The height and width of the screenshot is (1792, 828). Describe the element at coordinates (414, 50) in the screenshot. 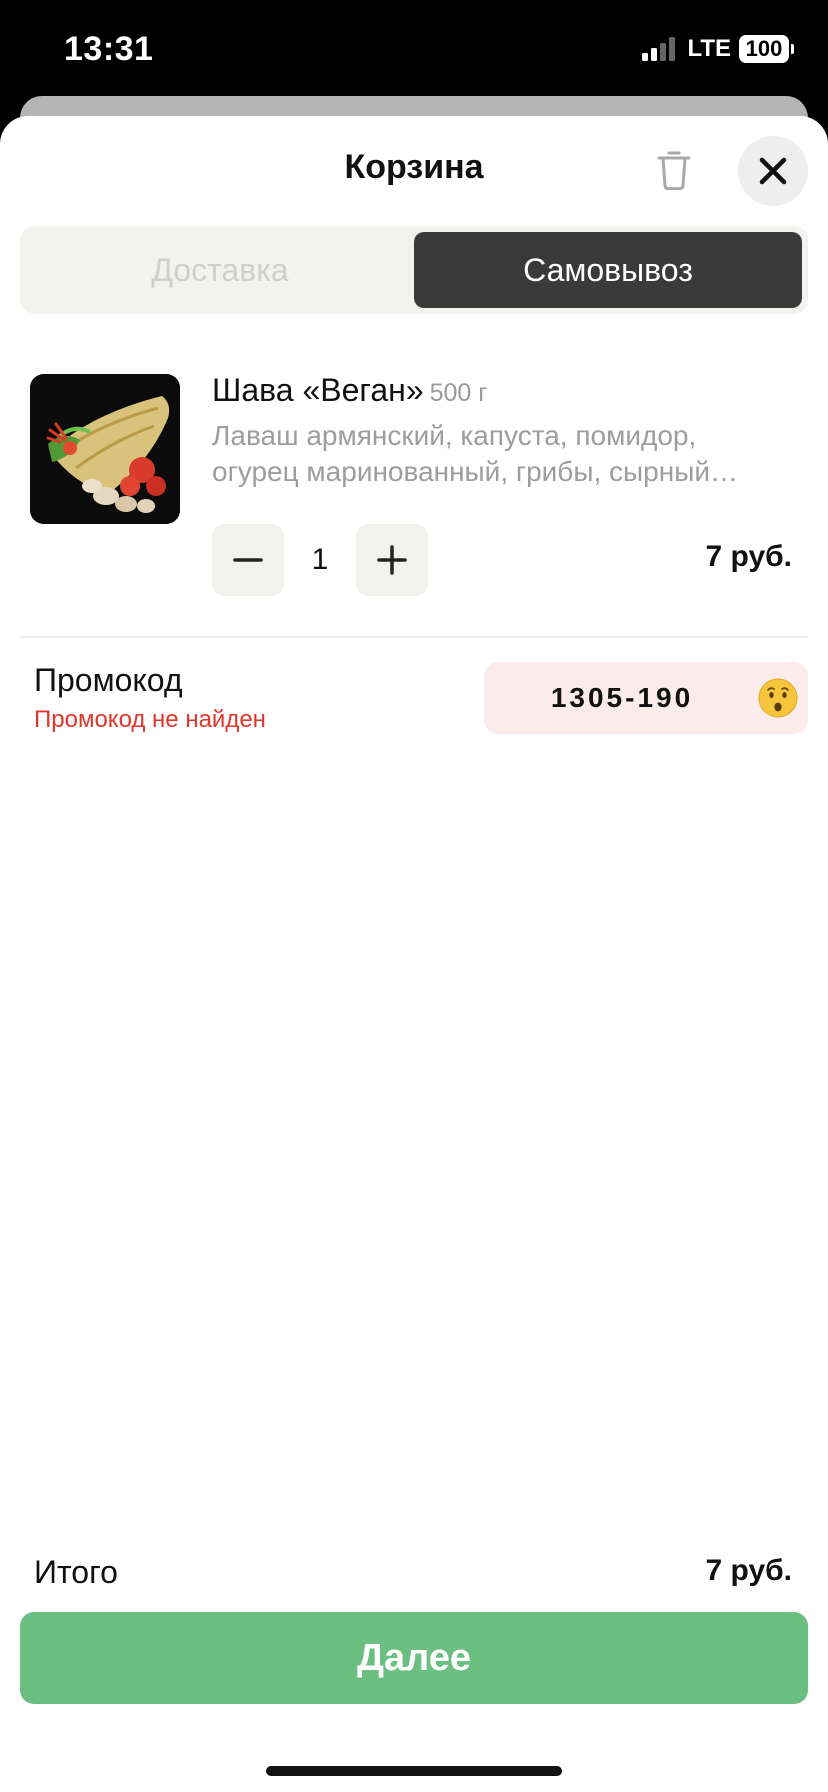

I see `status-bar: 13:31 LTE 100` at that location.